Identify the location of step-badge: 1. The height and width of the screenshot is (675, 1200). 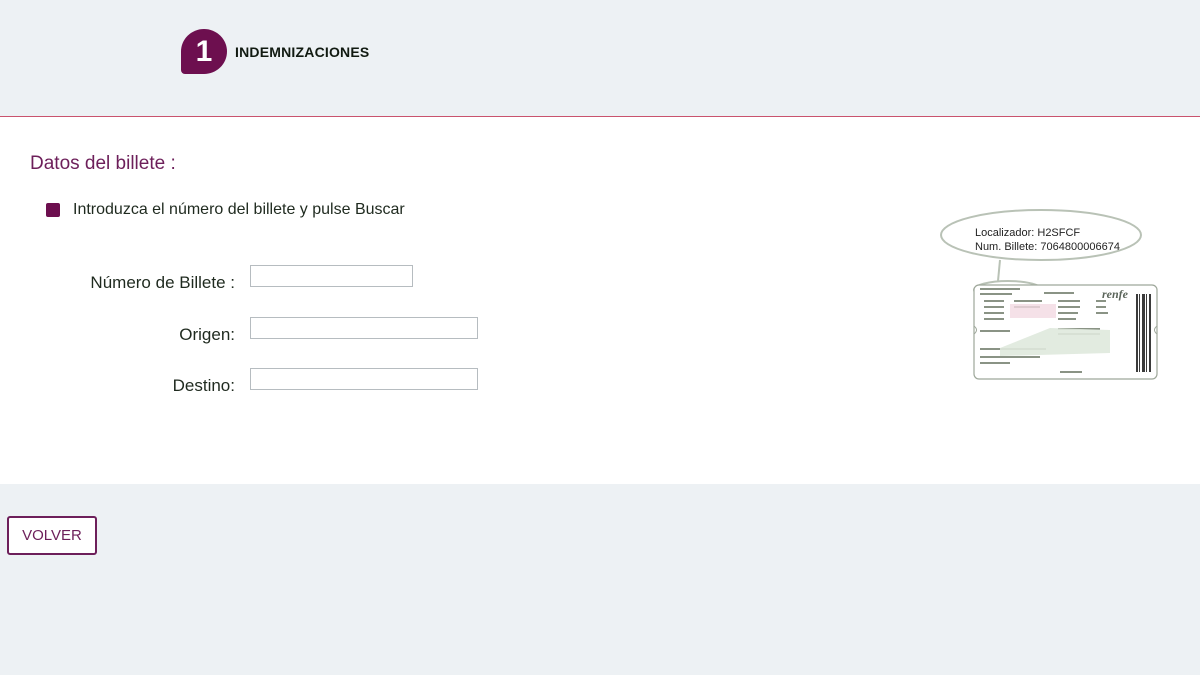
(204, 51).